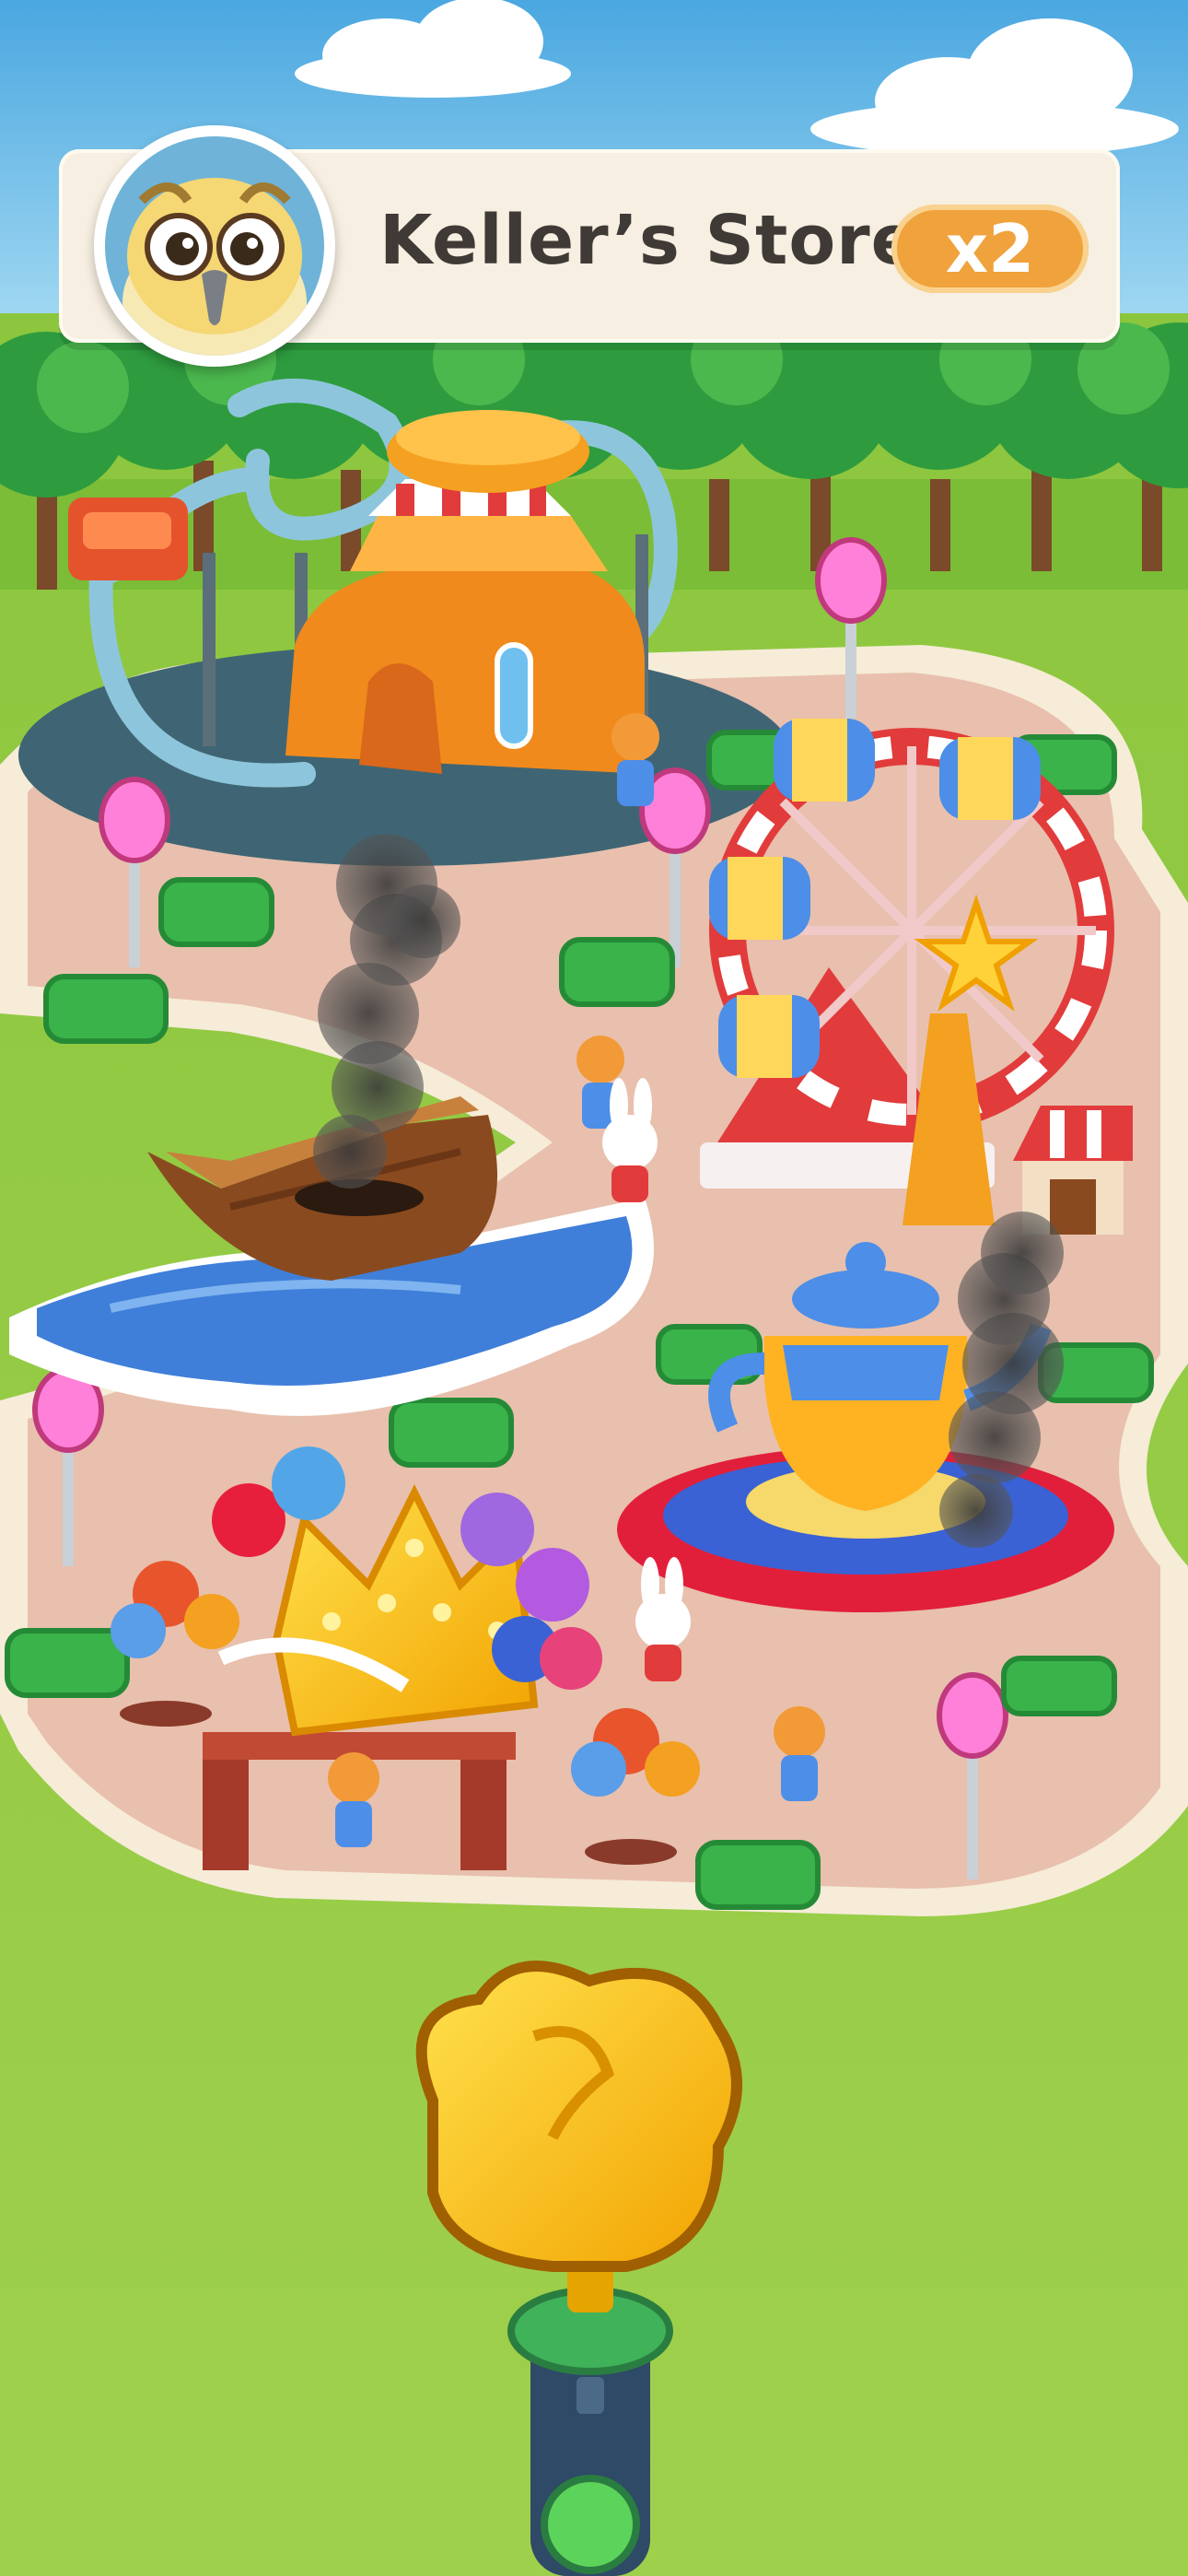 This screenshot has width=1188, height=2576. Describe the element at coordinates (990, 249) in the screenshot. I see `multiplier-badge: x2` at that location.